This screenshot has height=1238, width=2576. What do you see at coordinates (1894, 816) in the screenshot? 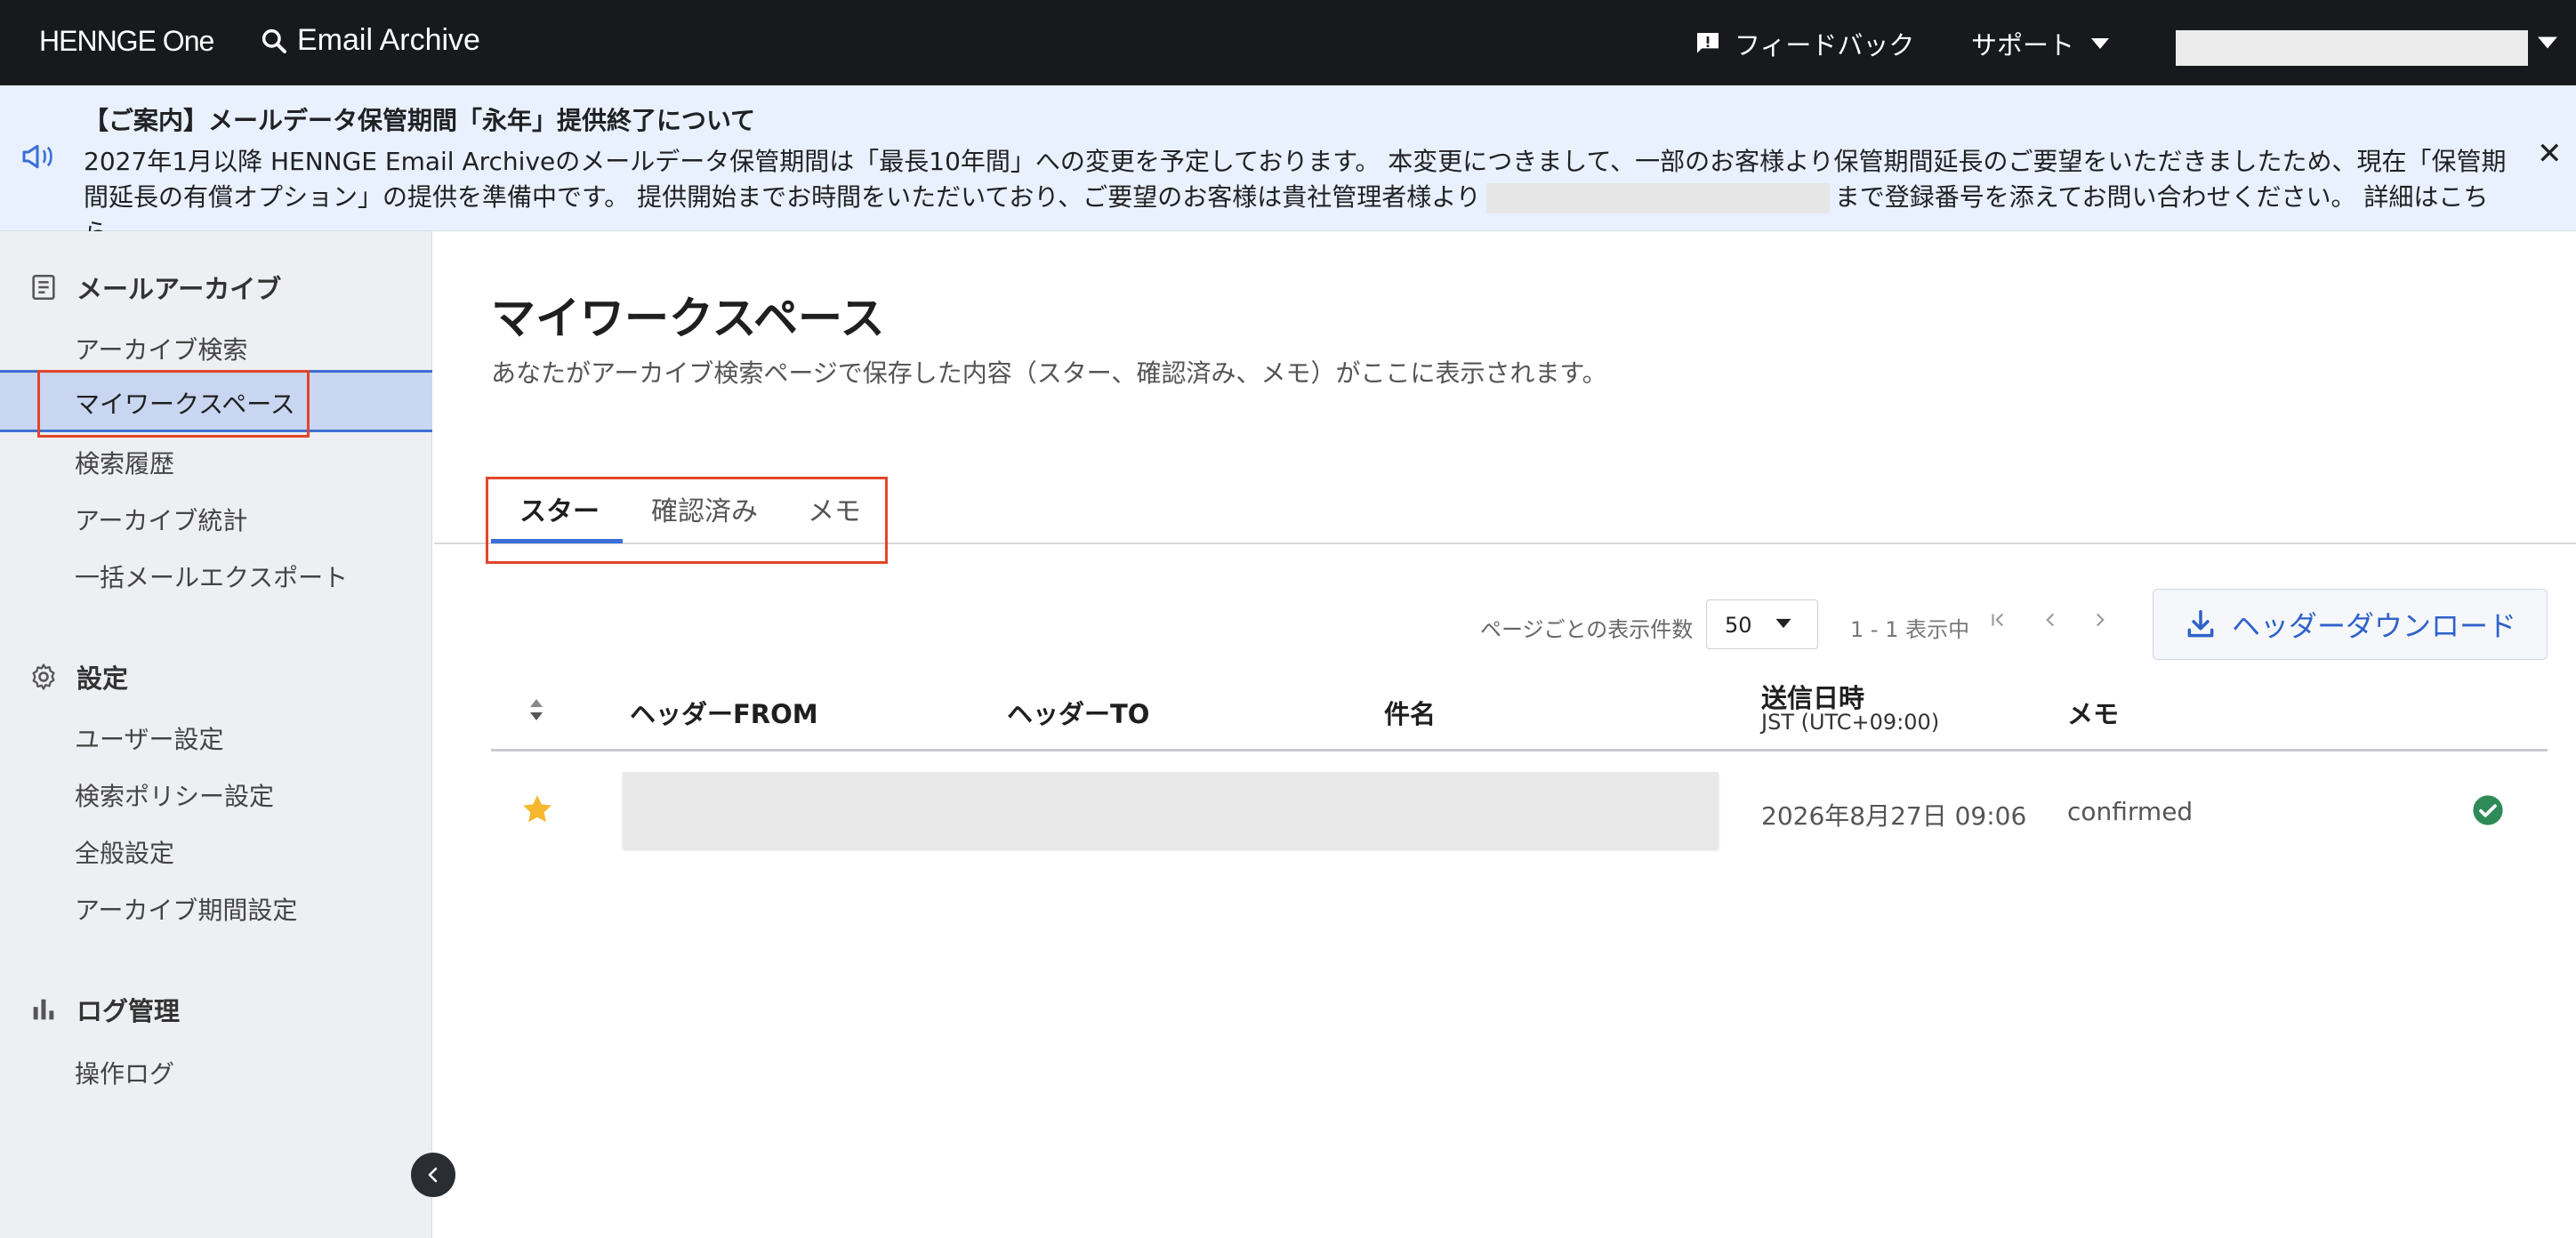
I see `table-cell-sent: 2026年8月27日 09:06` at bounding box center [1894, 816].